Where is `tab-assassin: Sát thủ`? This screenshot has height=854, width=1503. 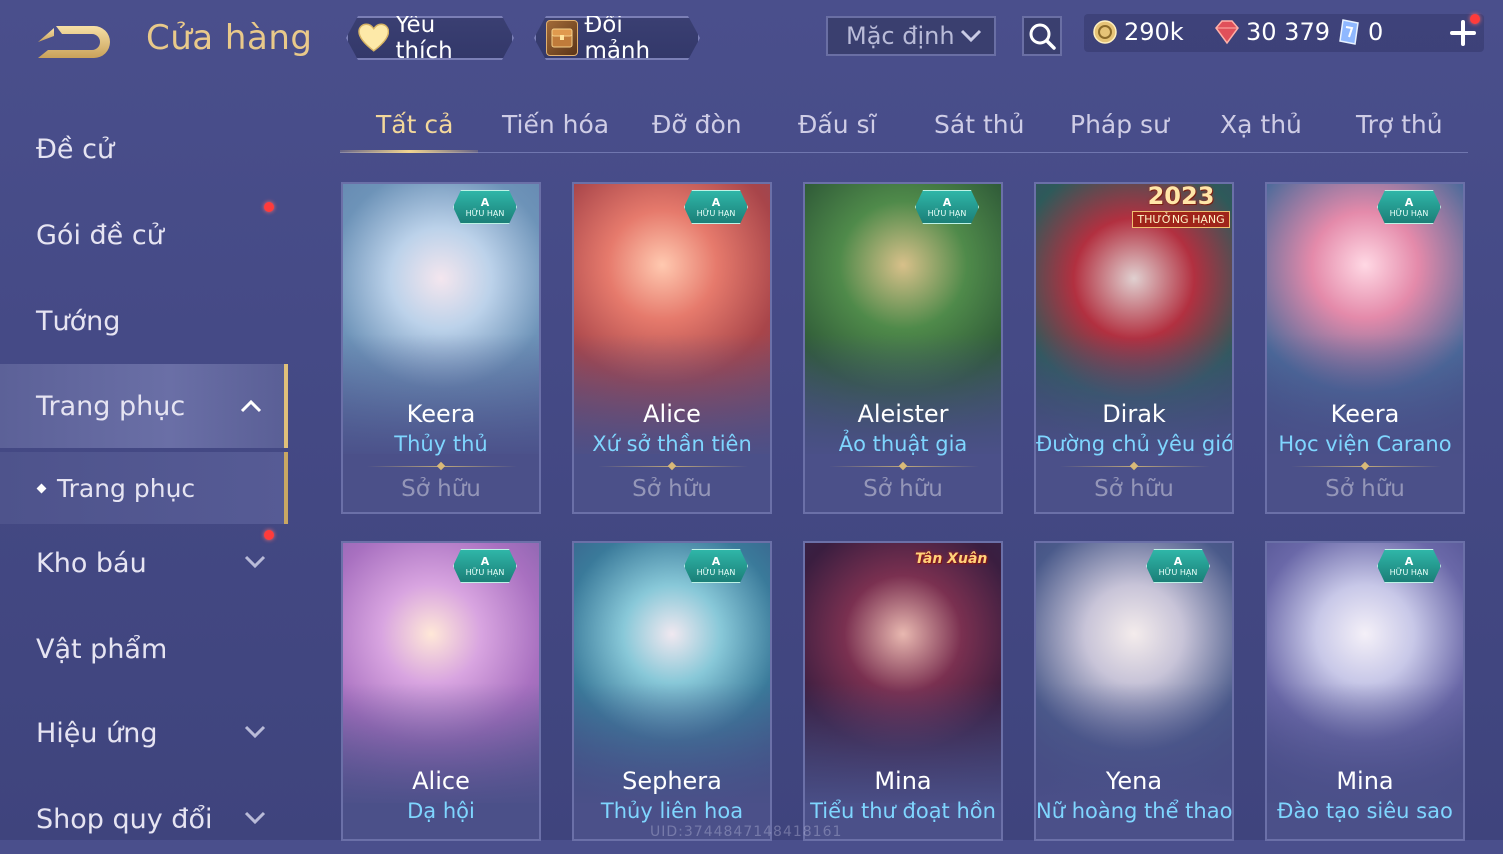 tab-assassin: Sát thủ is located at coordinates (979, 124).